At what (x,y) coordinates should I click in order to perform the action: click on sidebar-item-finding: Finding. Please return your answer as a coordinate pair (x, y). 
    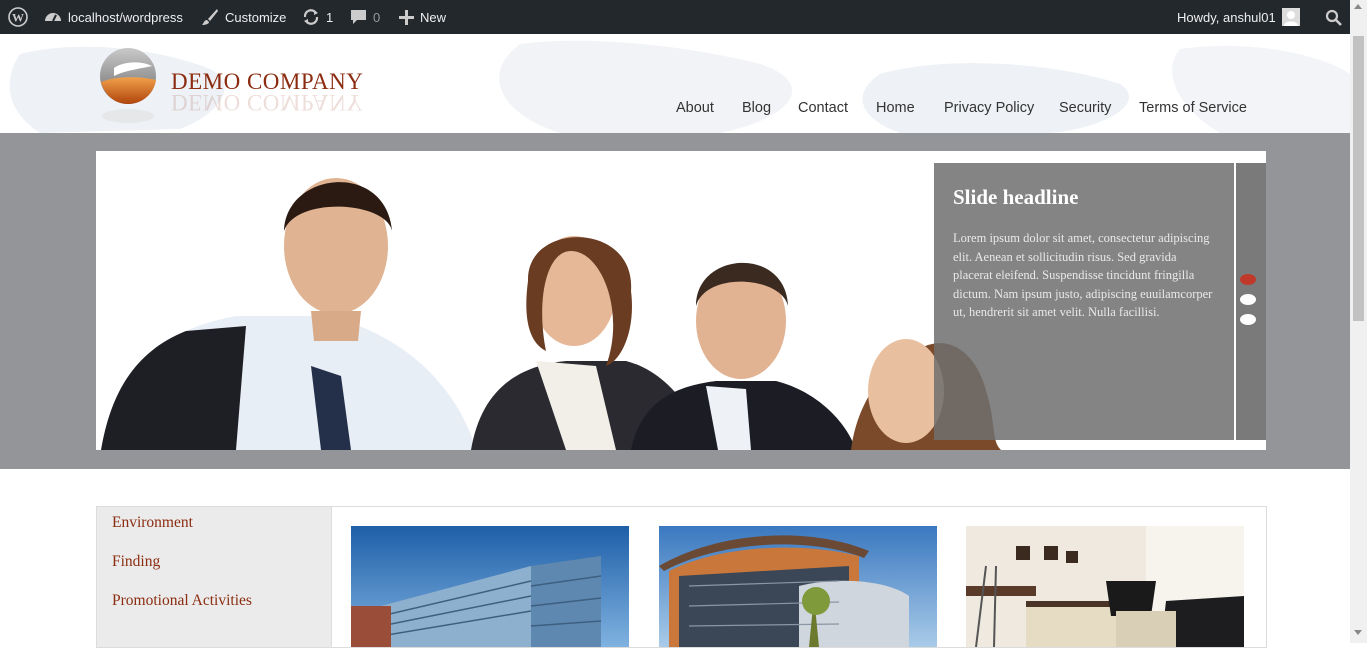
    Looking at the image, I should click on (136, 562).